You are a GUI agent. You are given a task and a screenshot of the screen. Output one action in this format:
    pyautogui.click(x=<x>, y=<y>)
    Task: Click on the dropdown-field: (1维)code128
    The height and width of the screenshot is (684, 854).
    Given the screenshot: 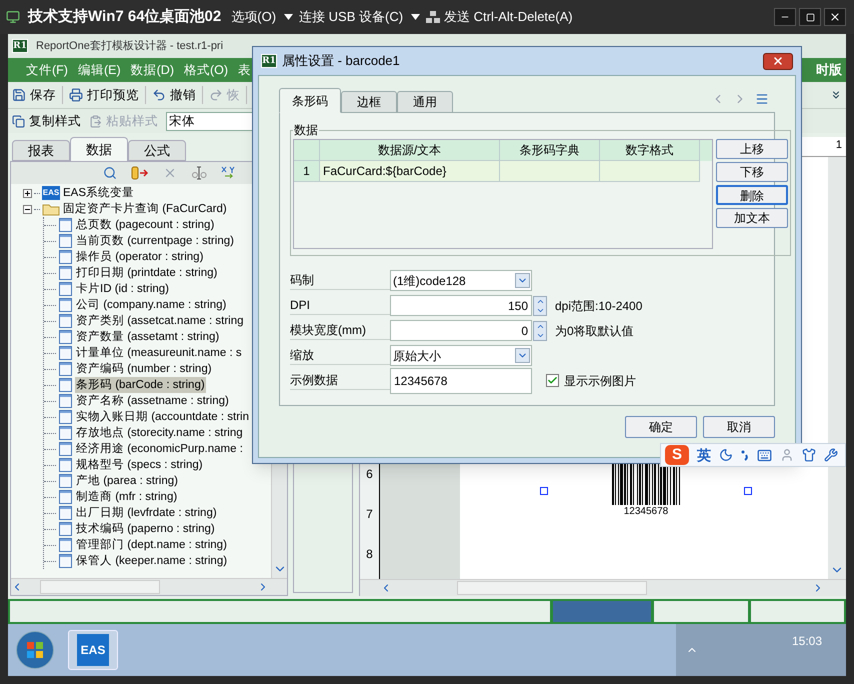 What is the action you would take?
    pyautogui.click(x=461, y=280)
    